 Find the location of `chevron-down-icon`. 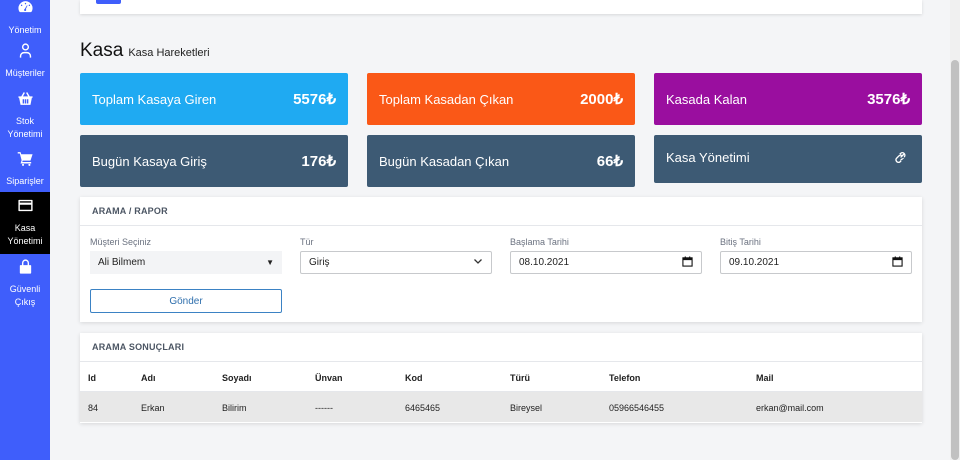

chevron-down-icon is located at coordinates (478, 262).